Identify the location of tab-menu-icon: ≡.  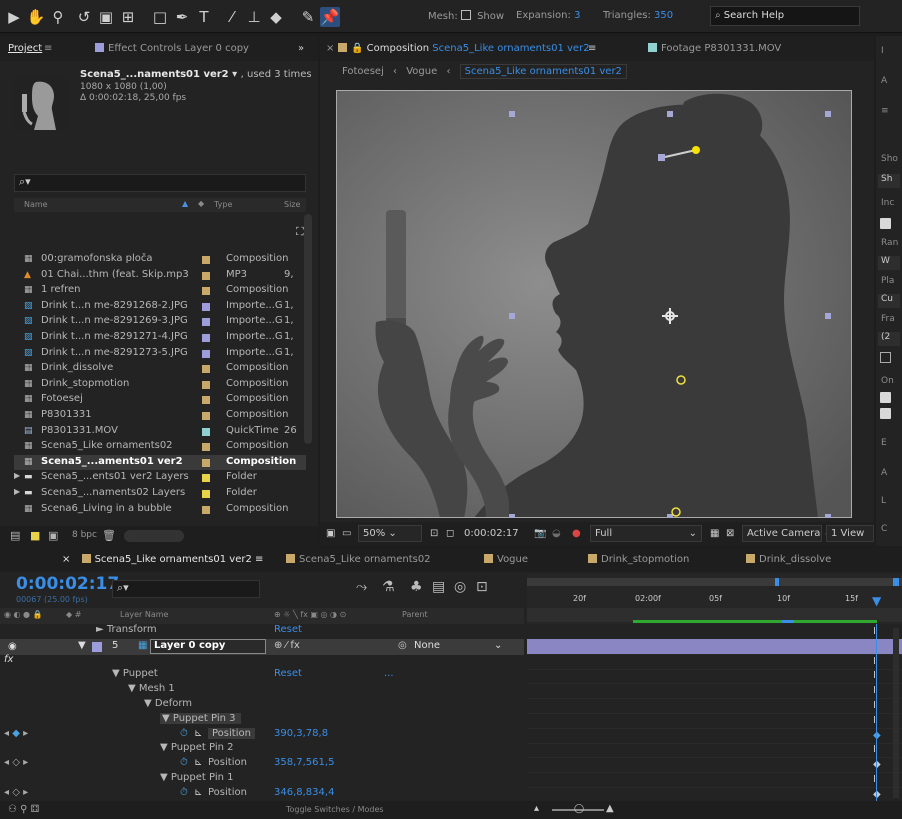
(592, 48).